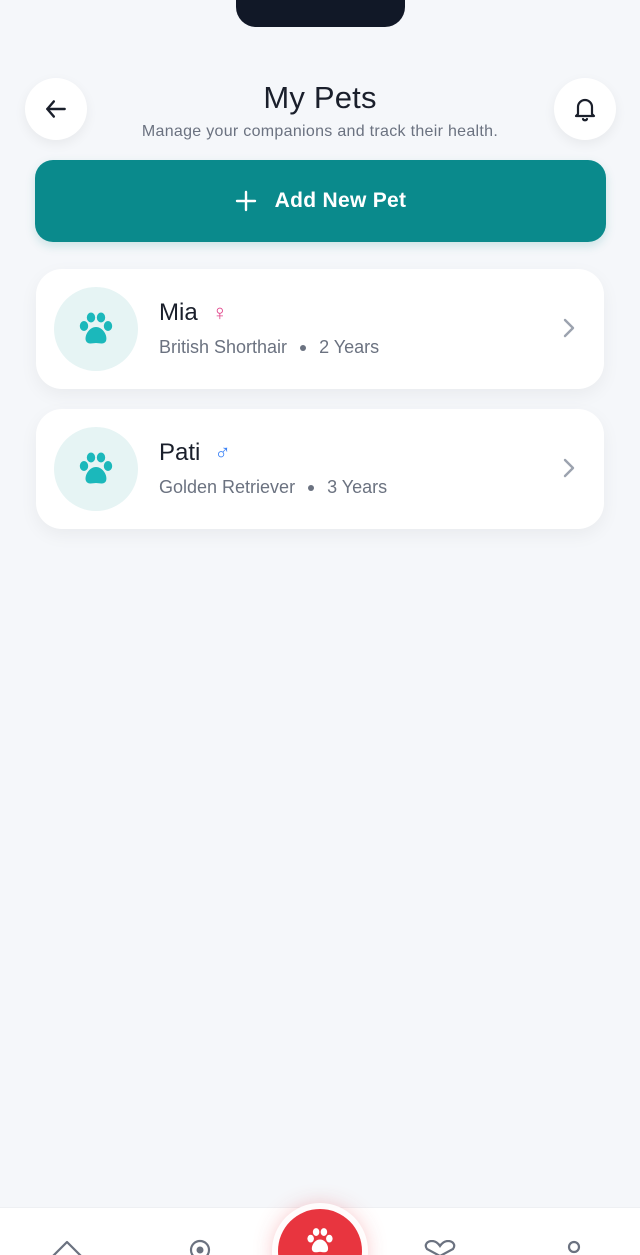  I want to click on page-title: My Pets, so click(320, 97).